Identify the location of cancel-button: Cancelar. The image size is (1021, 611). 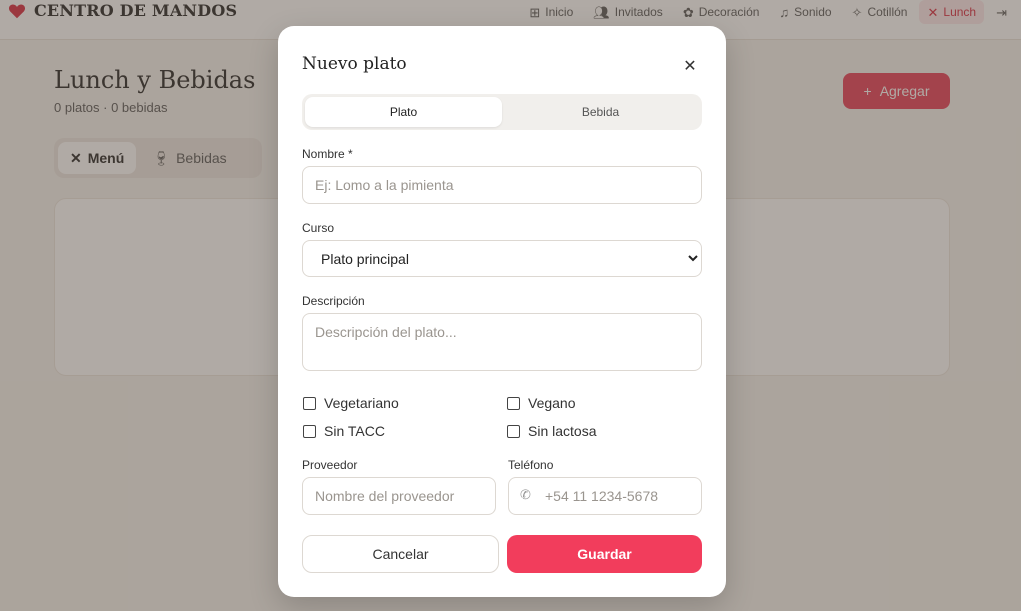
(400, 554).